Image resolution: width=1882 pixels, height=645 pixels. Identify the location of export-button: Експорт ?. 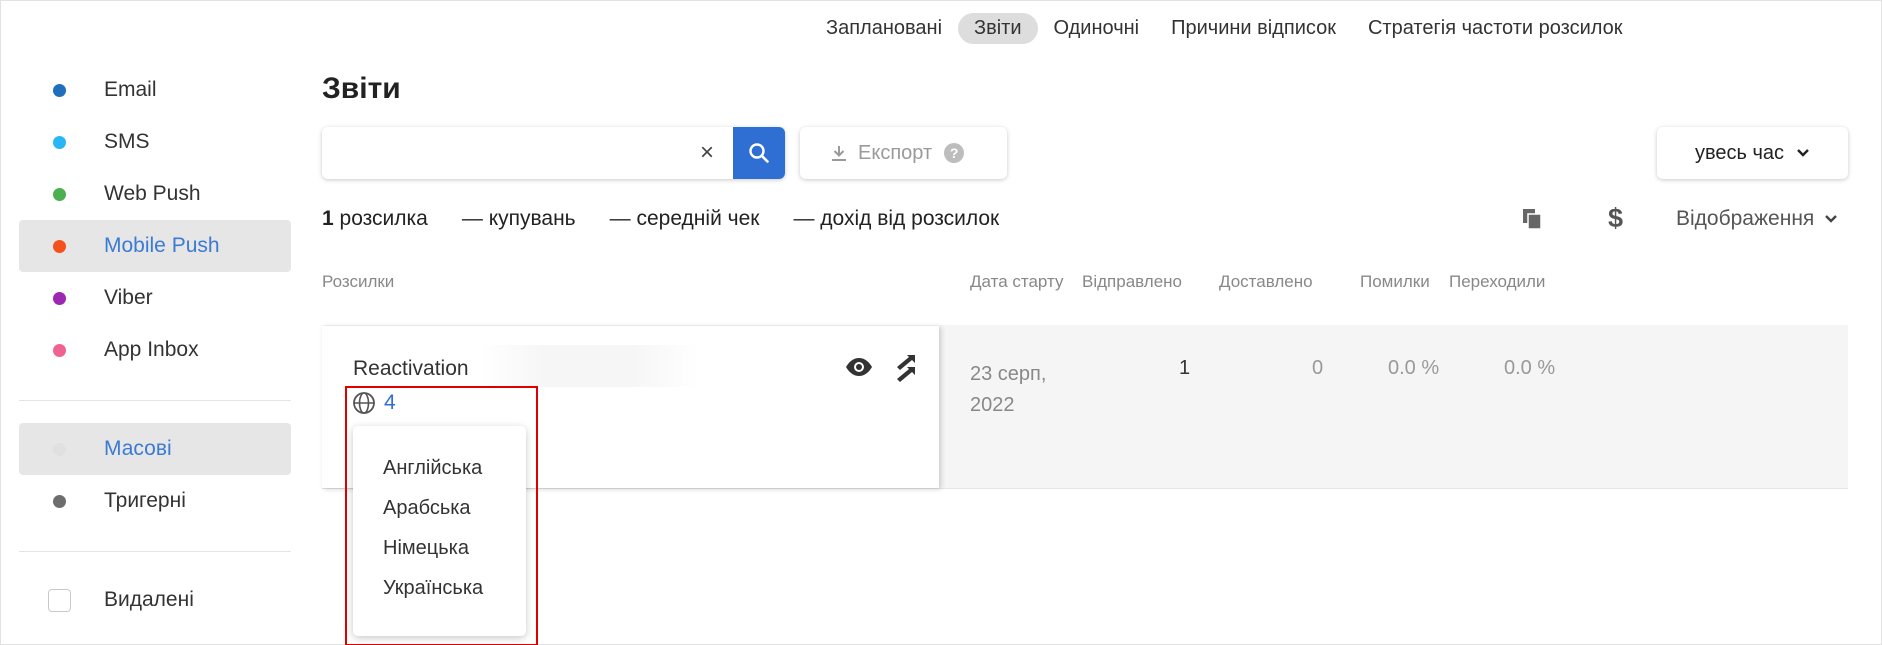
(903, 153).